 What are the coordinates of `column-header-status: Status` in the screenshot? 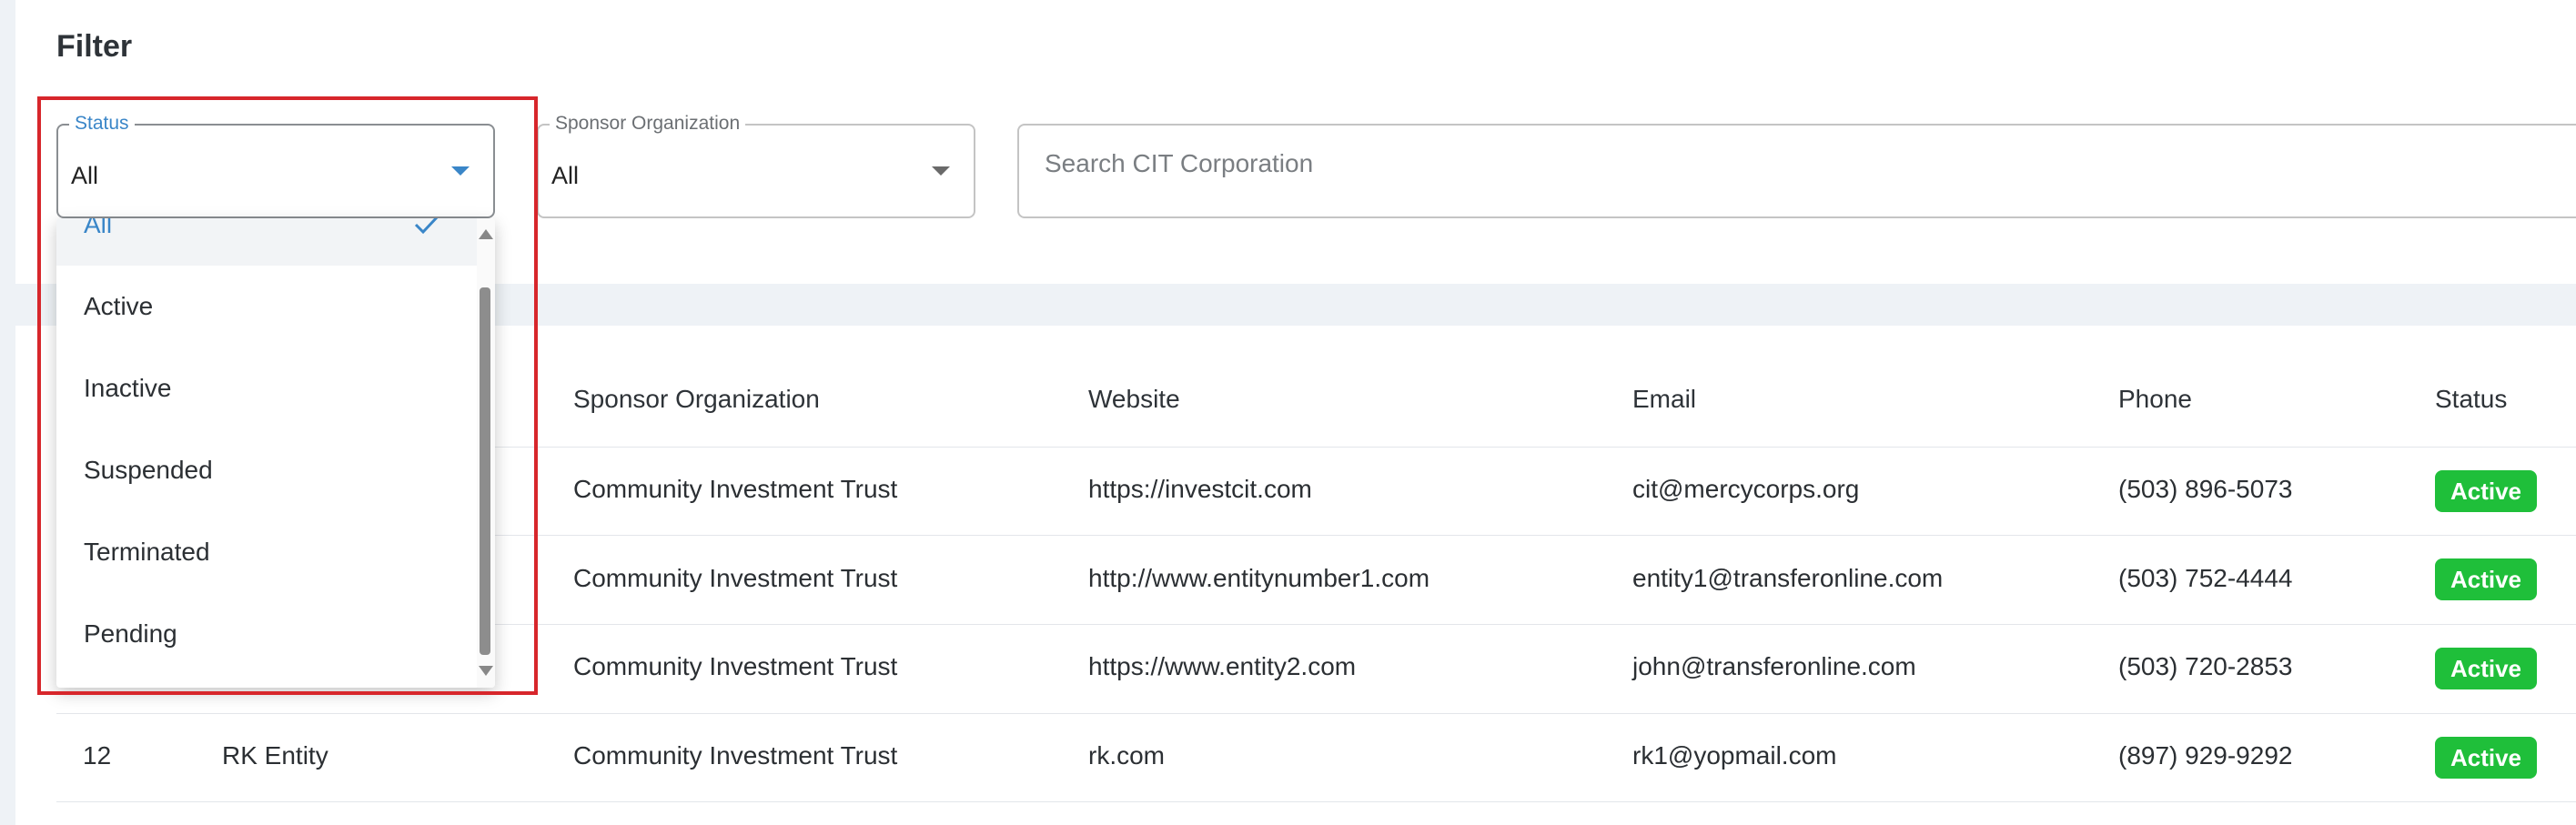 It's located at (2471, 399).